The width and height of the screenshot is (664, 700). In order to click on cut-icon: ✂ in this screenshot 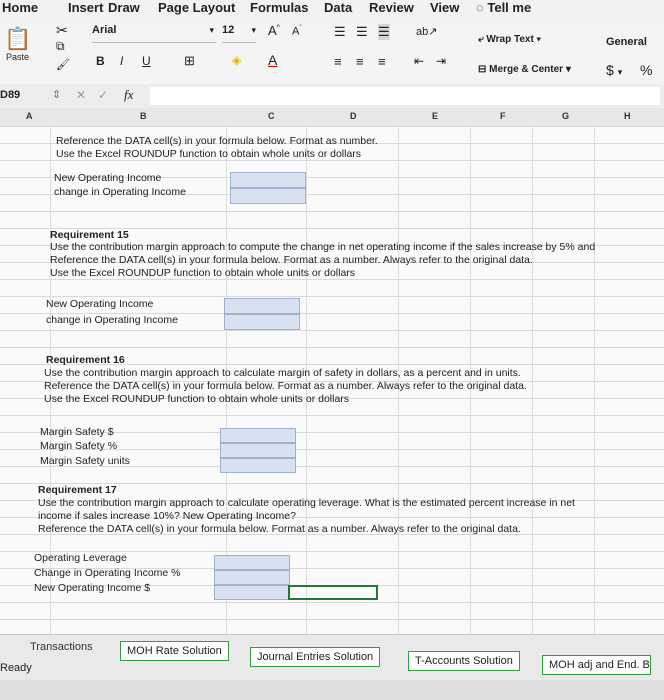, I will do `click(62, 30)`.